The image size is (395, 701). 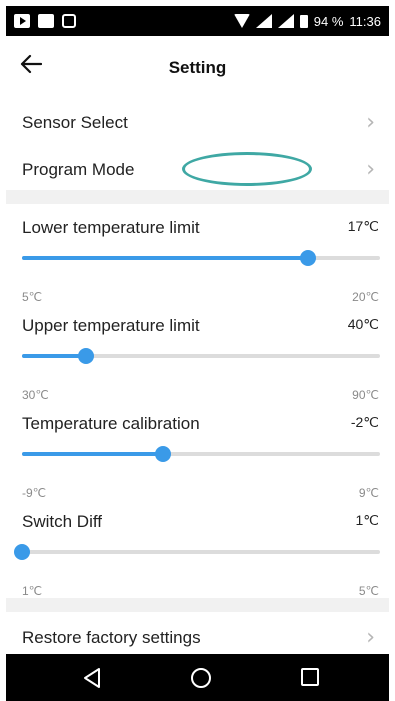 I want to click on status-right: 94 % 11:36, so click(x=307, y=21).